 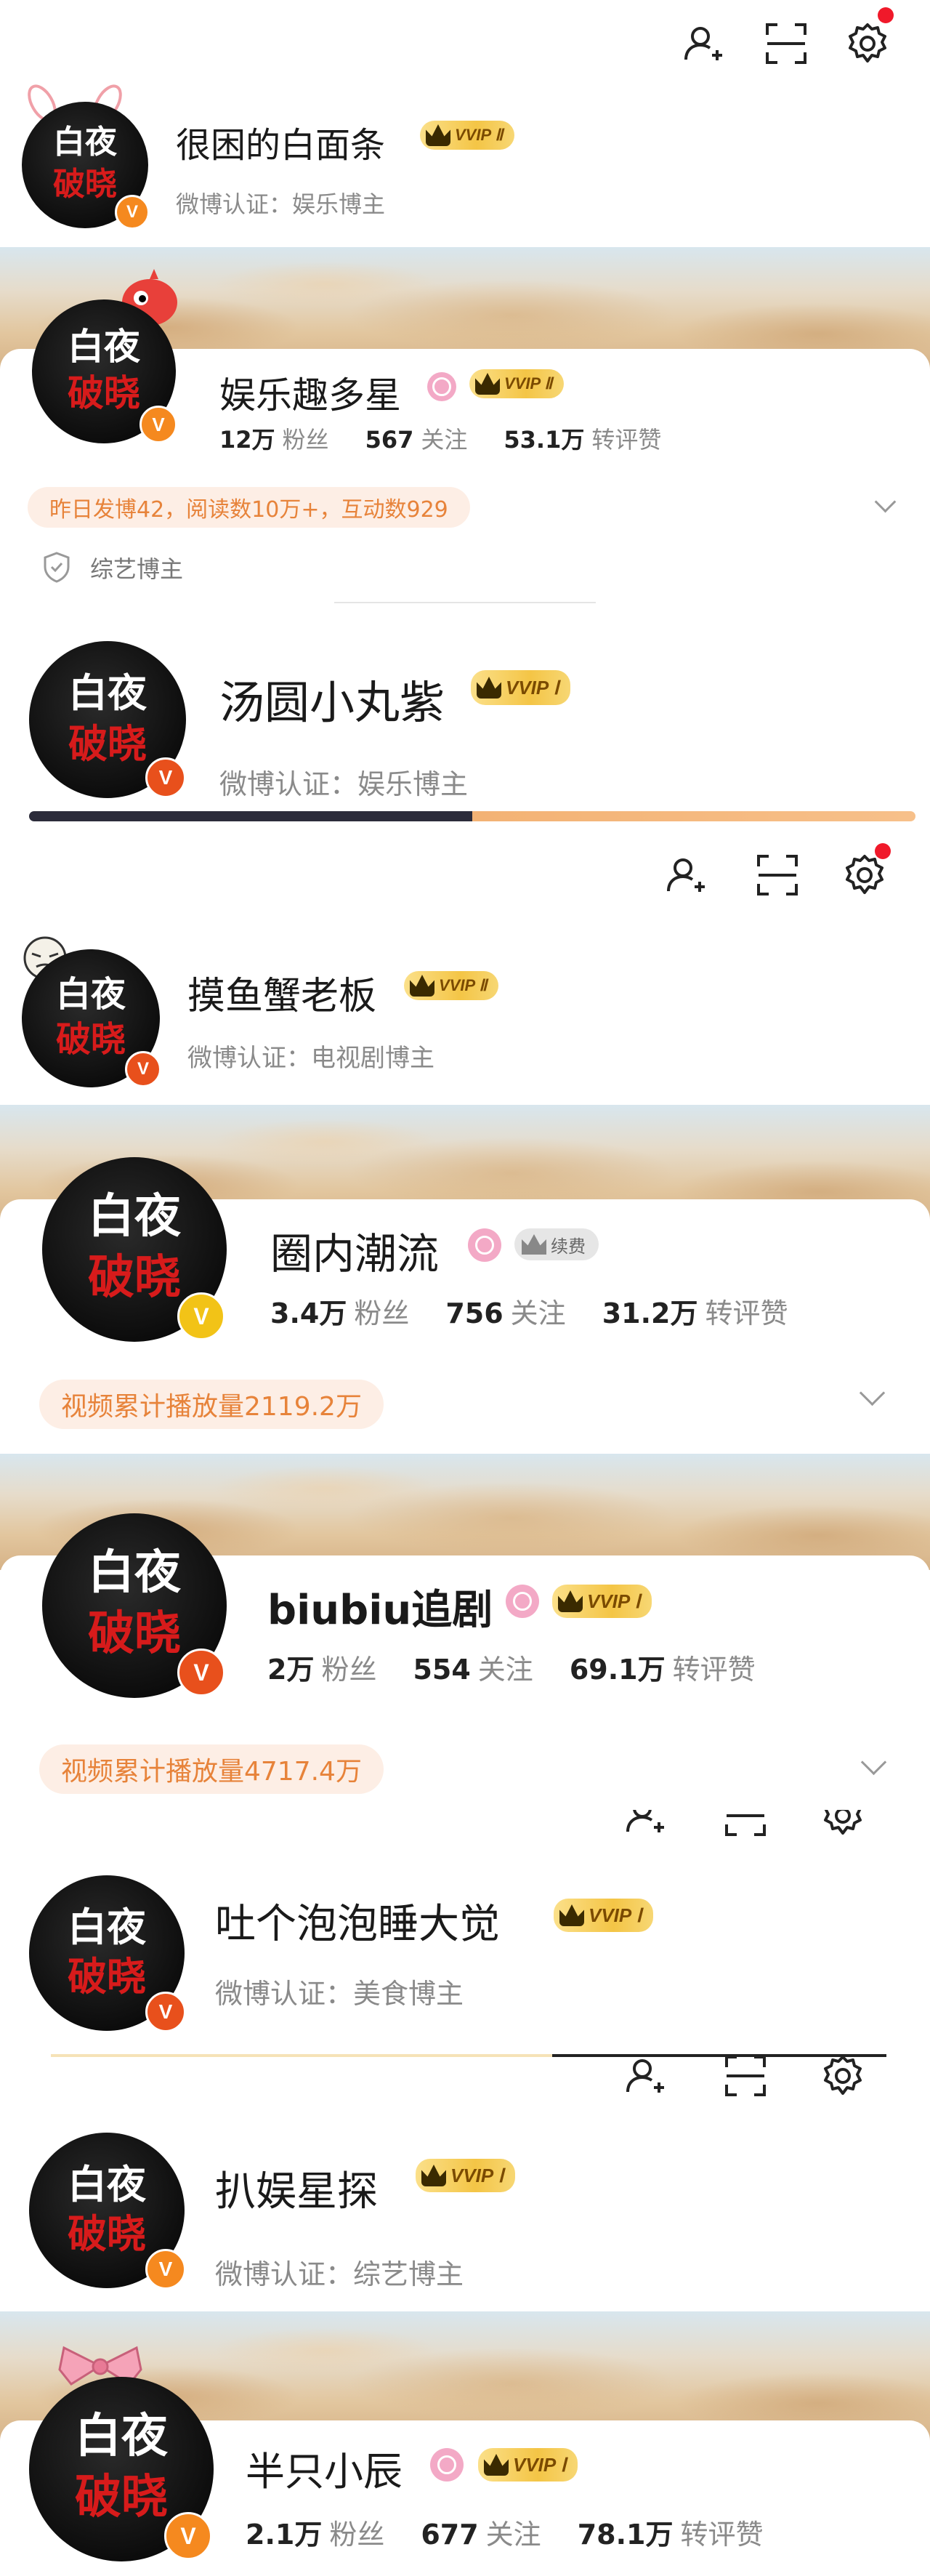 I want to click on username: 摸鱼蟹老板, so click(x=282, y=992).